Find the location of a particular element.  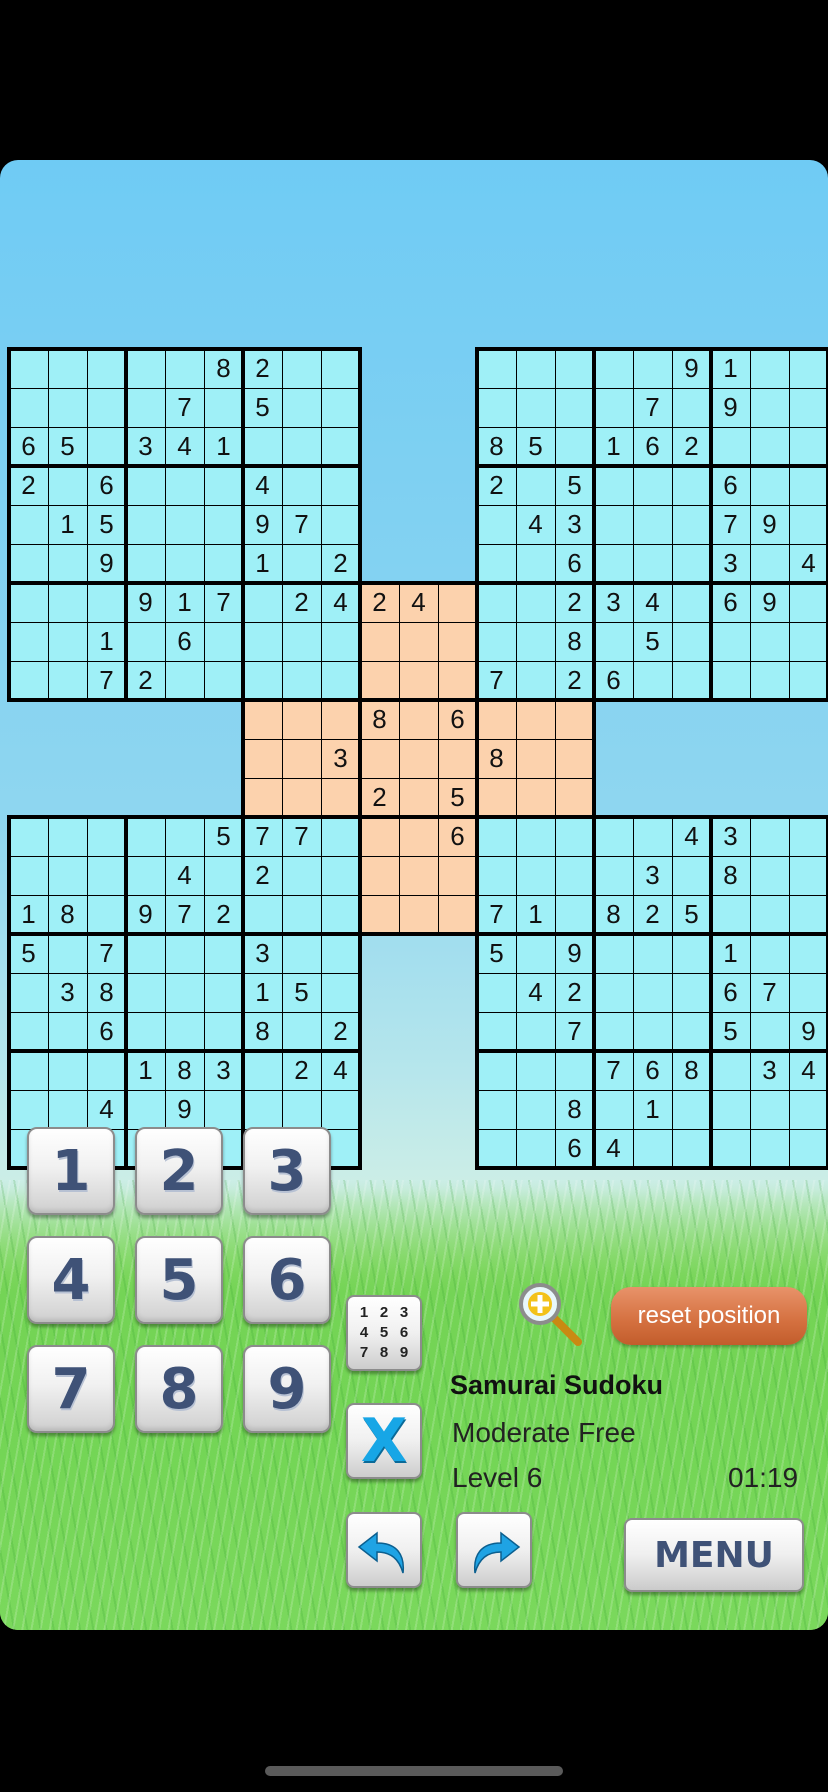

sudoku-cell: 8 is located at coordinates (574, 641).